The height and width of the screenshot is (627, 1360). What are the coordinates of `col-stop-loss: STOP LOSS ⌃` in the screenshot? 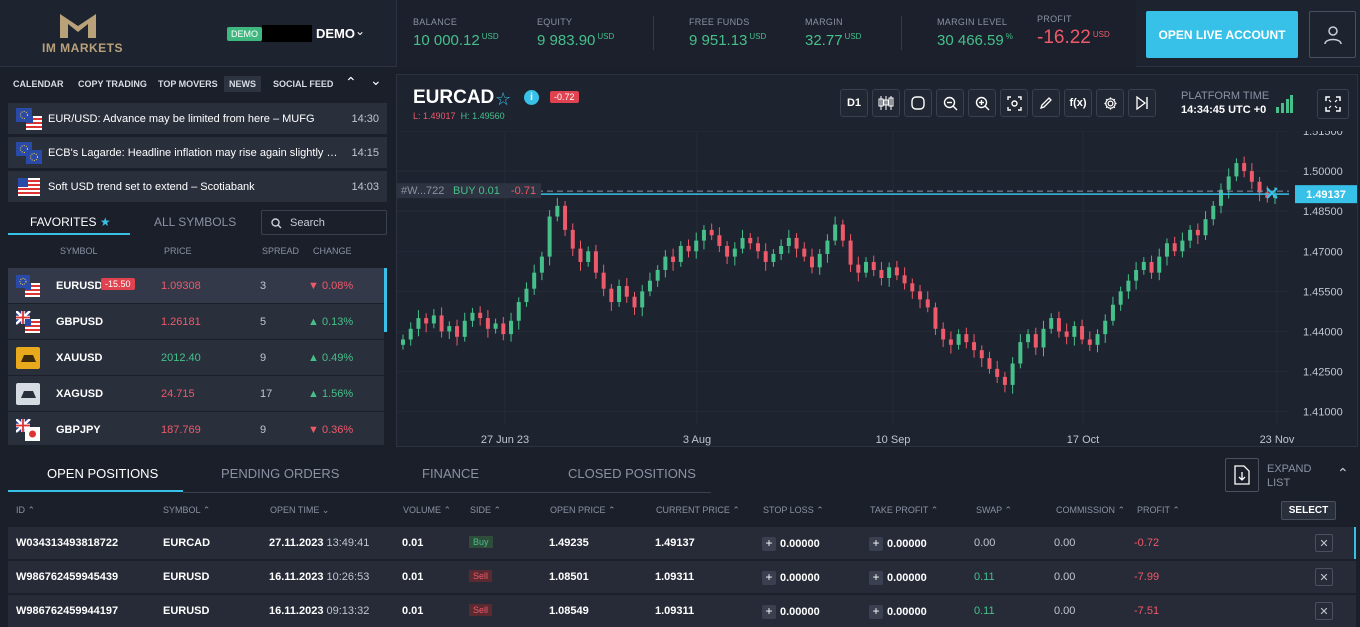 It's located at (793, 510).